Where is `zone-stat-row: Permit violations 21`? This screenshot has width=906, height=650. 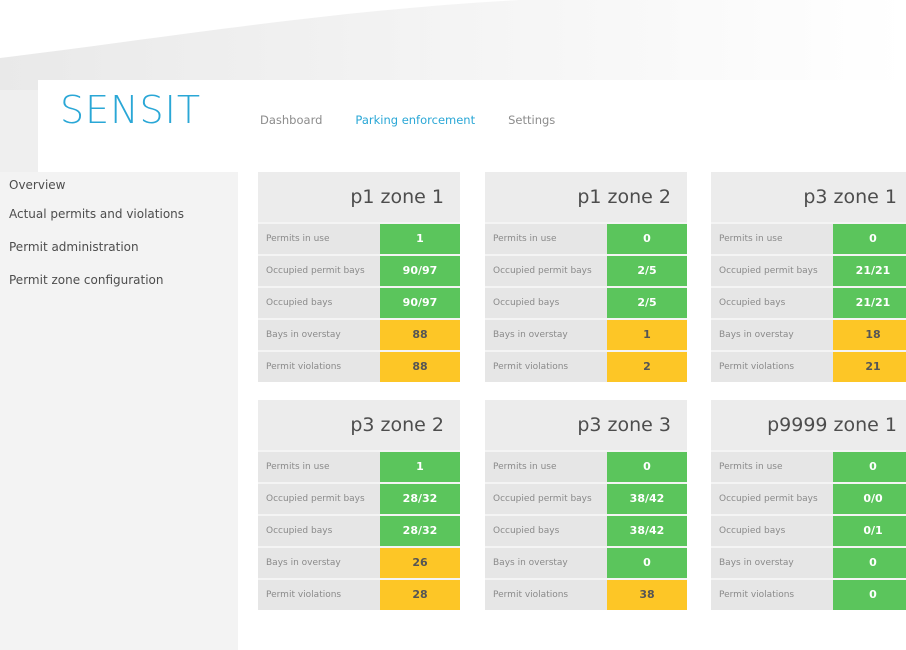 zone-stat-row: Permit violations 21 is located at coordinates (808, 367).